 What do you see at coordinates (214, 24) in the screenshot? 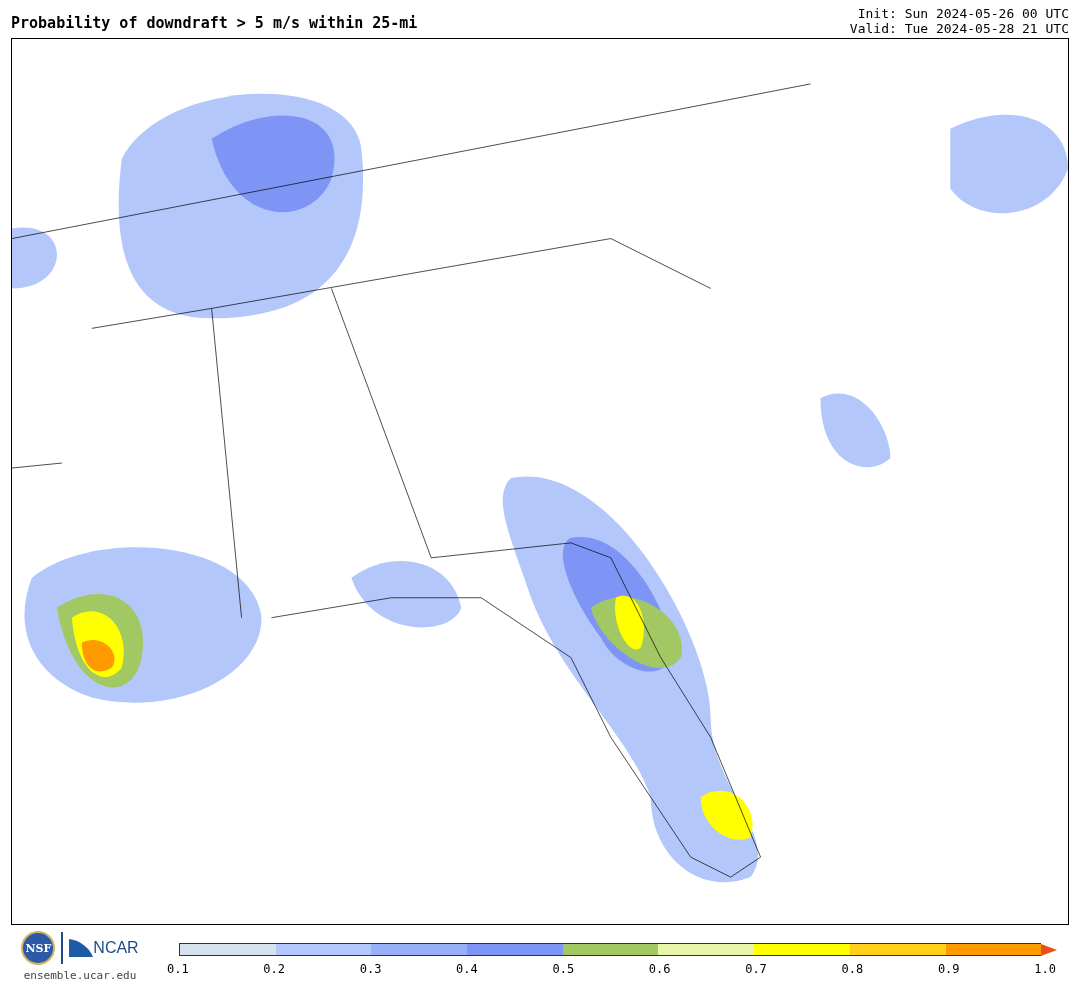
I see `chart-title: Probability of downdraft > 5 m/s within 25-mi` at bounding box center [214, 24].